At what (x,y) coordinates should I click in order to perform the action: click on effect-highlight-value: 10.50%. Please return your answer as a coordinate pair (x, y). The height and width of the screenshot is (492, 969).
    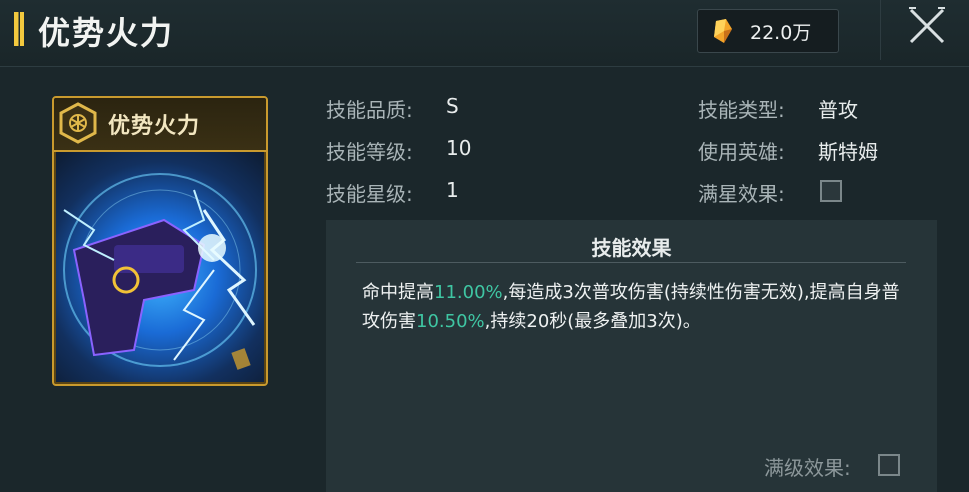
    Looking at the image, I should click on (450, 321).